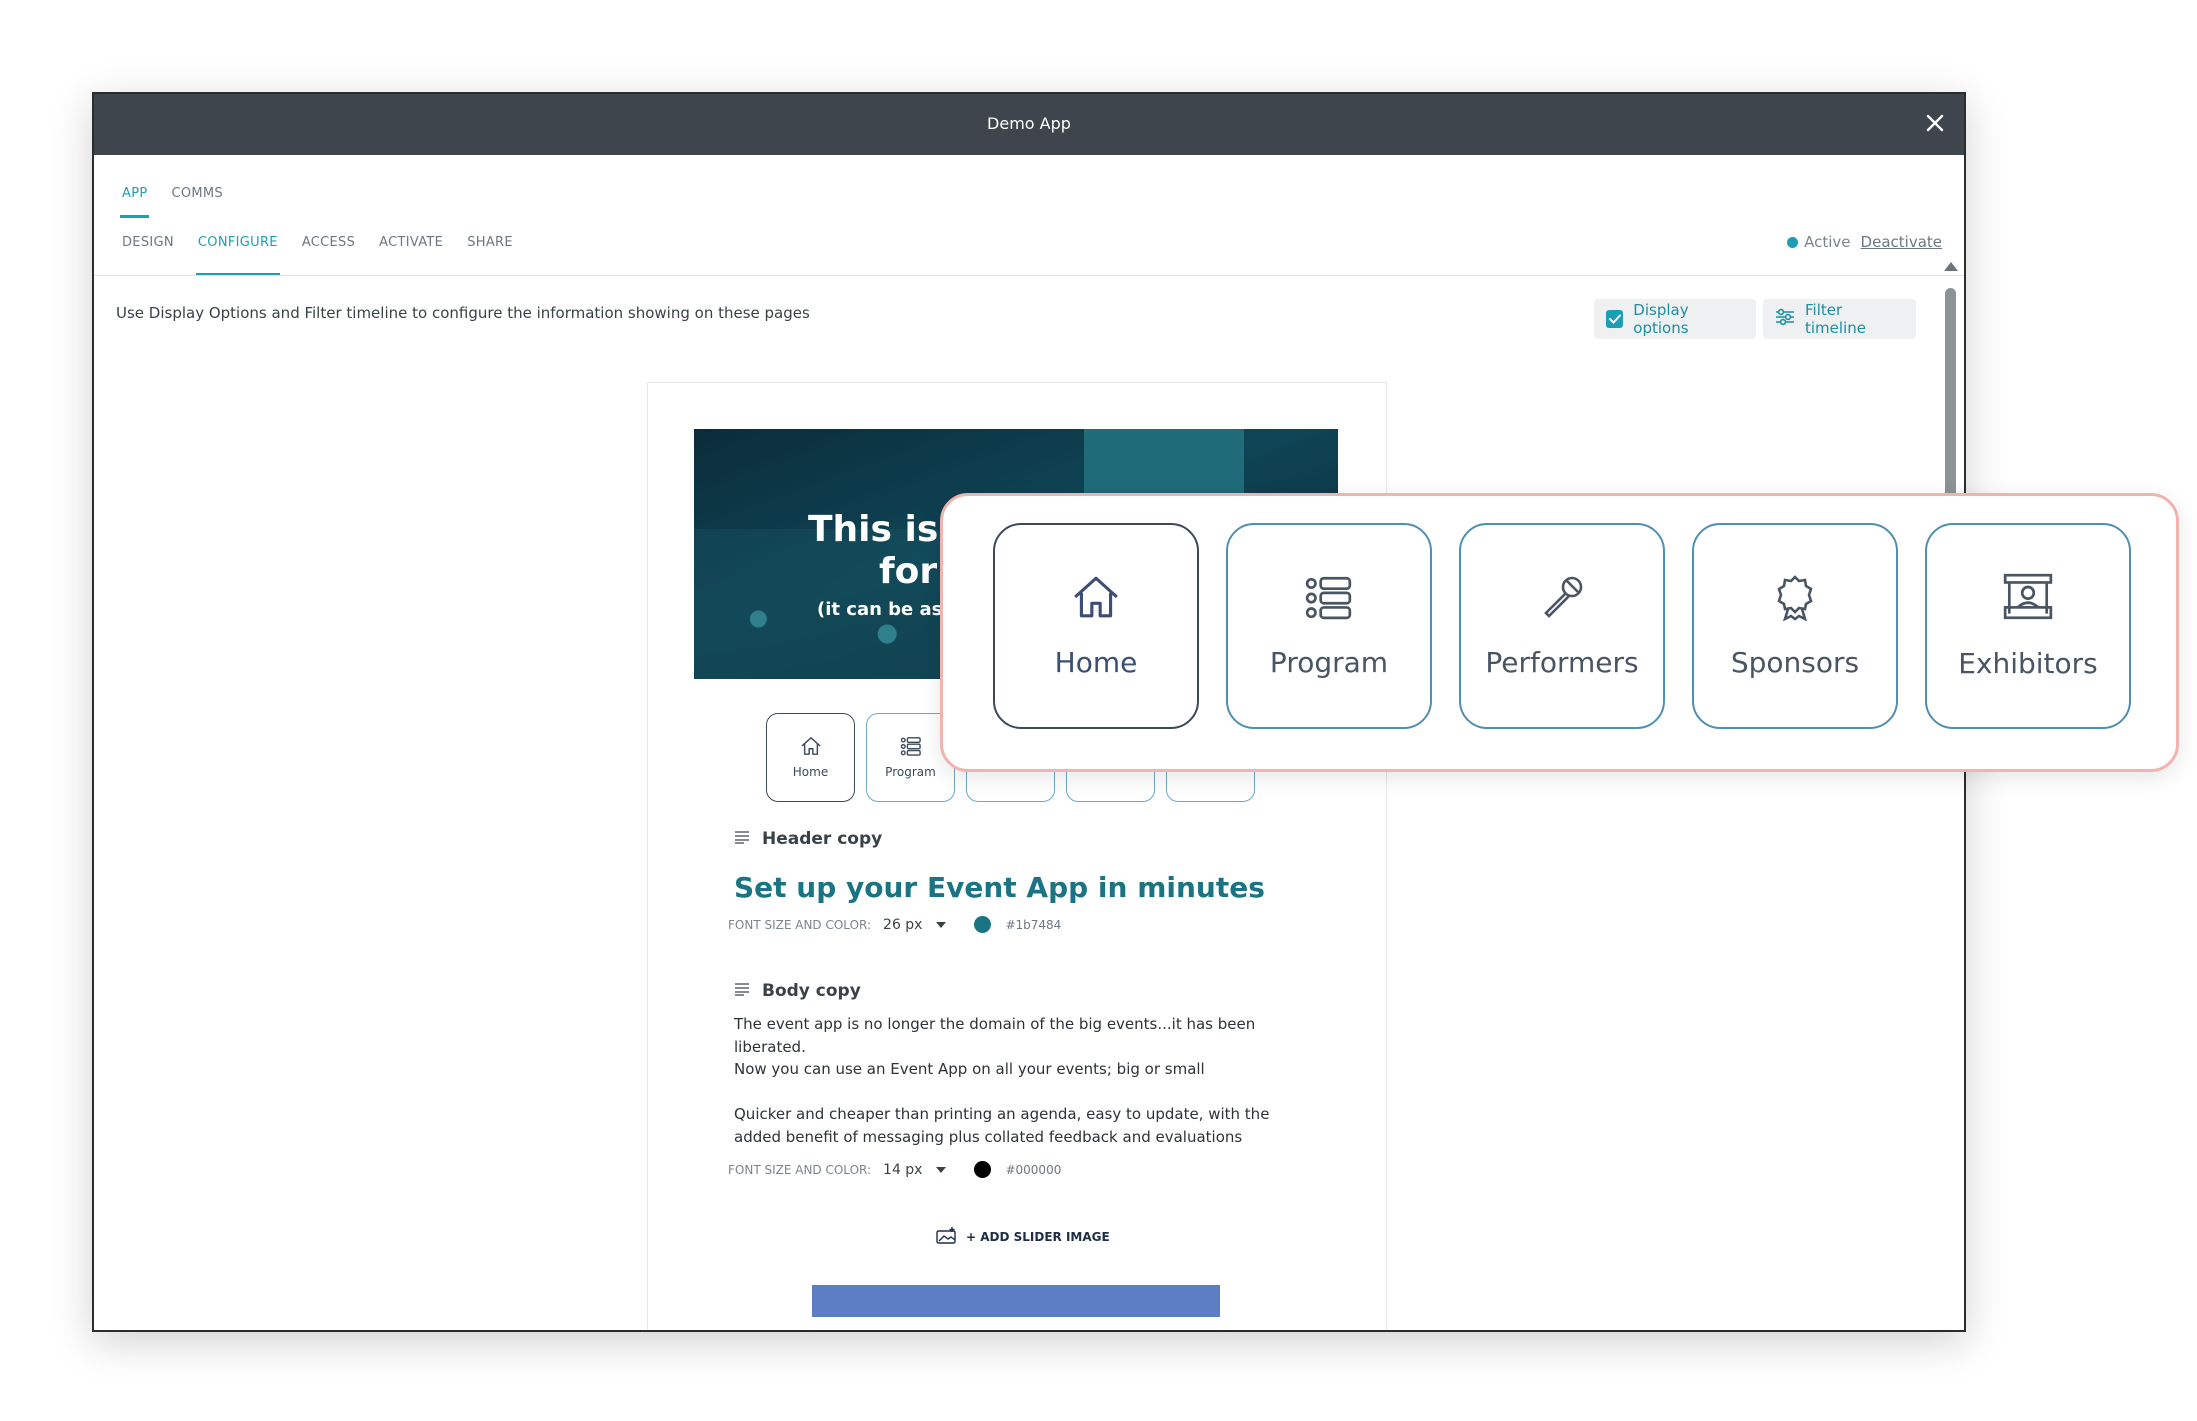 This screenshot has width=2197, height=1421. I want to click on top-tabs: APP COMMS, so click(171, 195).